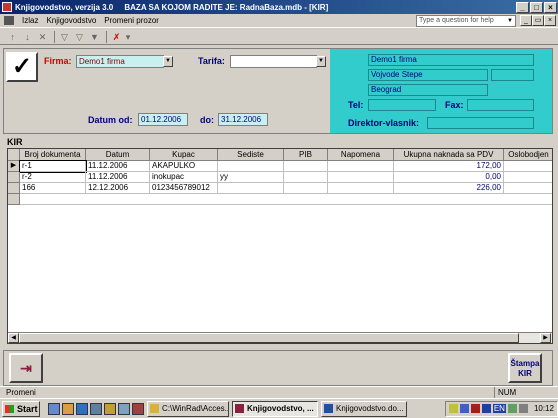  I want to click on menu-item-promeni-prozor: Promeni prozor, so click(131, 20).